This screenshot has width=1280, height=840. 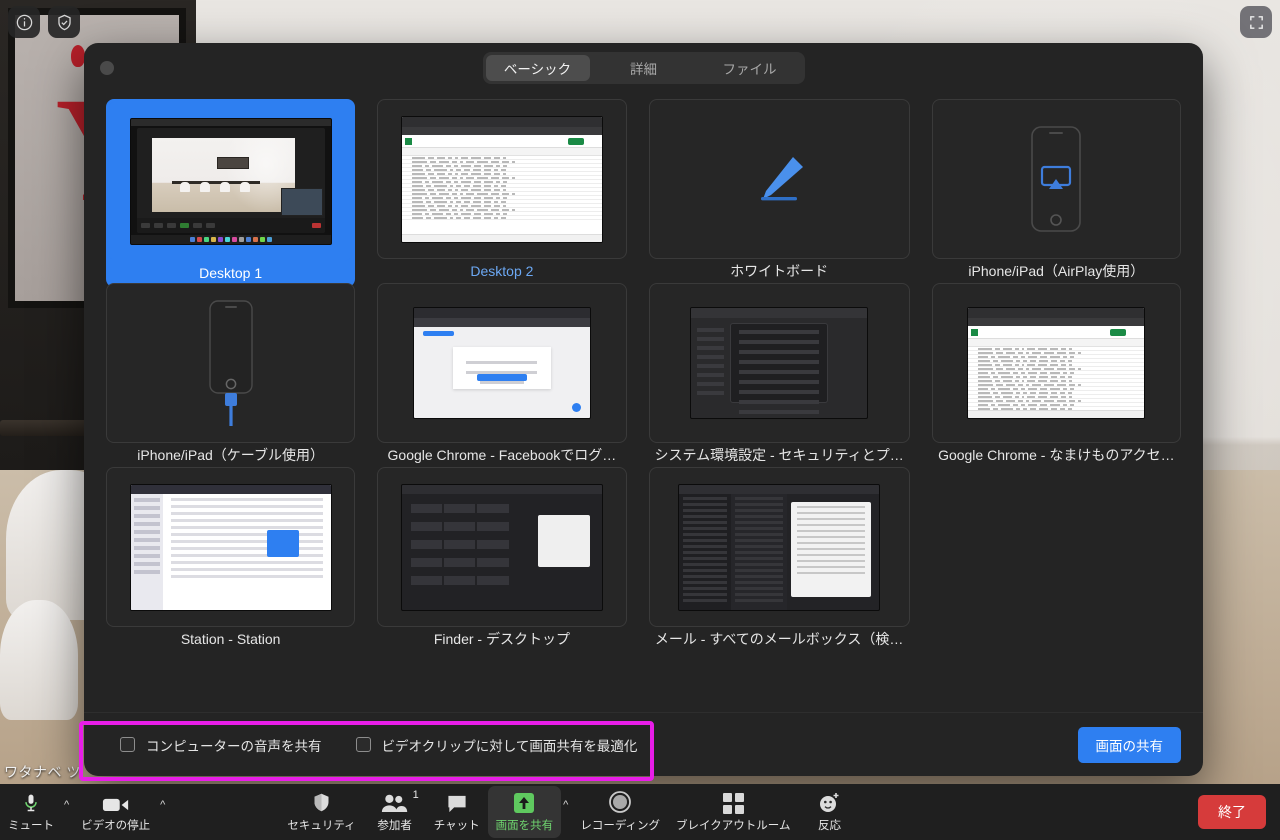 I want to click on stop-video-button: ビデオの停止, so click(x=115, y=812).